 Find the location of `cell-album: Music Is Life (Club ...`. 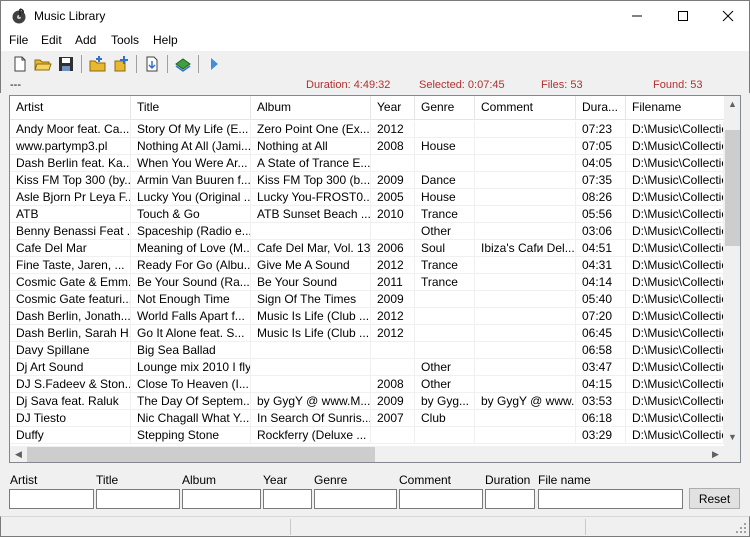

cell-album: Music Is Life (Club ... is located at coordinates (311, 316).